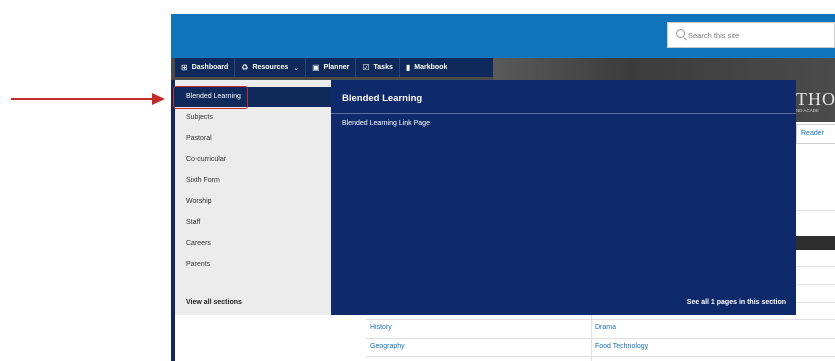  I want to click on nav-resources: ♻ Resources ⌄, so click(271, 67).